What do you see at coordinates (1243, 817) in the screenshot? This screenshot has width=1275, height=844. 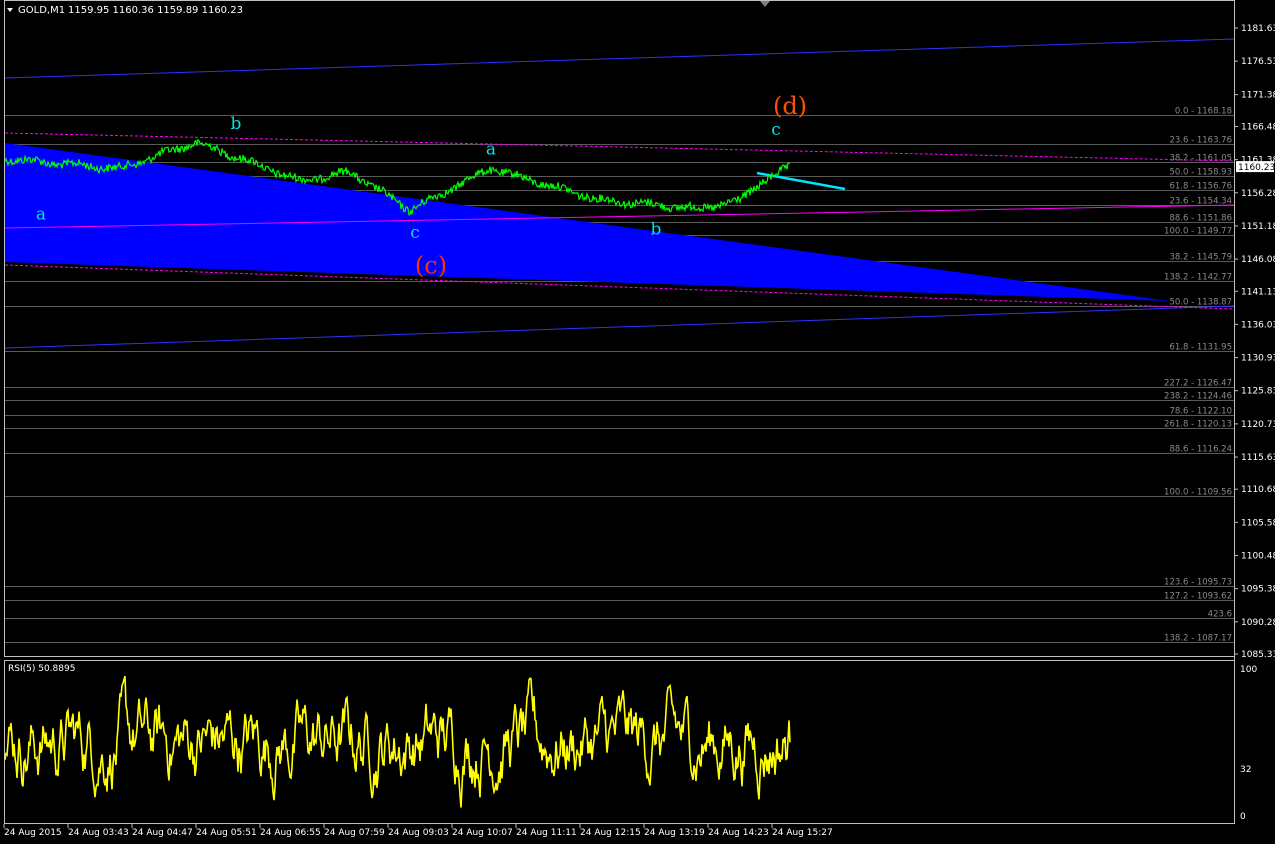 I see `rsi-level-label: 0` at bounding box center [1243, 817].